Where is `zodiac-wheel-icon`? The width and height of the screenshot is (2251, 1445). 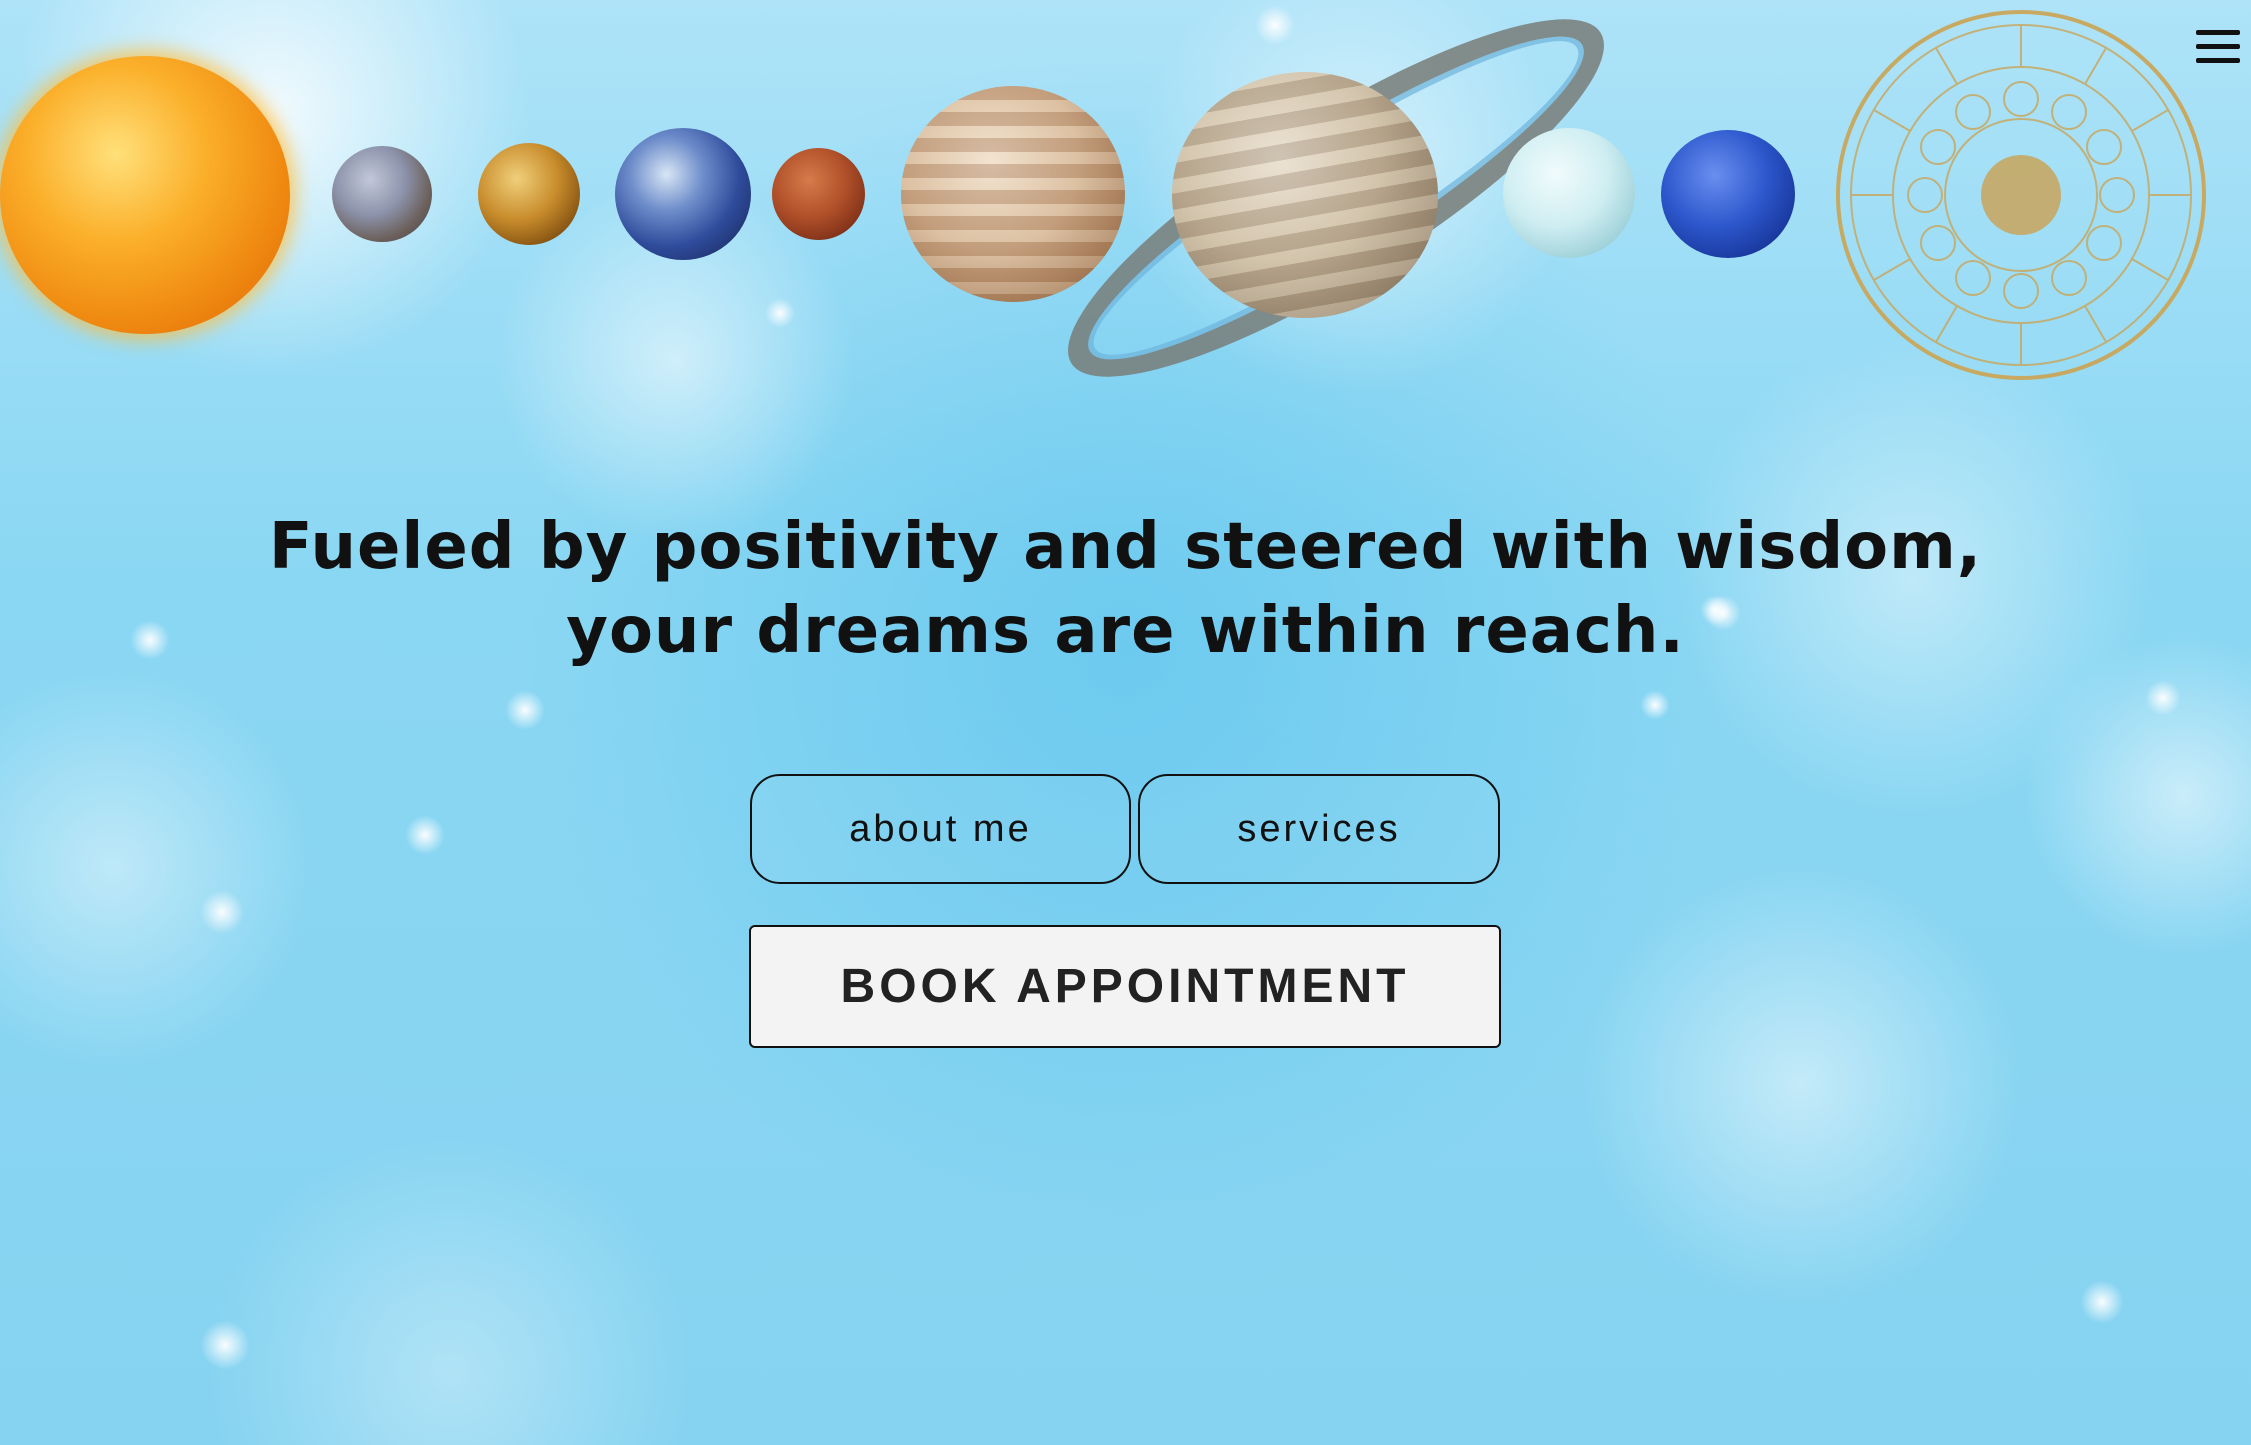 zodiac-wheel-icon is located at coordinates (2021, 195).